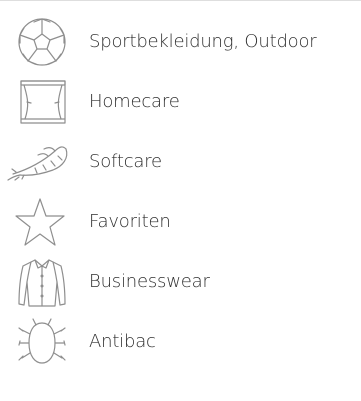 This screenshot has width=361, height=401. Describe the element at coordinates (203, 41) in the screenshot. I see `program-label: Sportbekleidung, Outdoor` at that location.